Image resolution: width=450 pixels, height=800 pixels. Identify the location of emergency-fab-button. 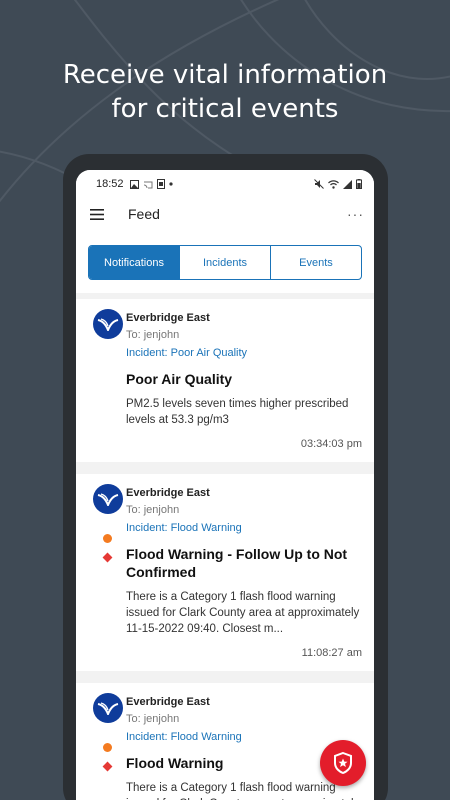
(343, 763).